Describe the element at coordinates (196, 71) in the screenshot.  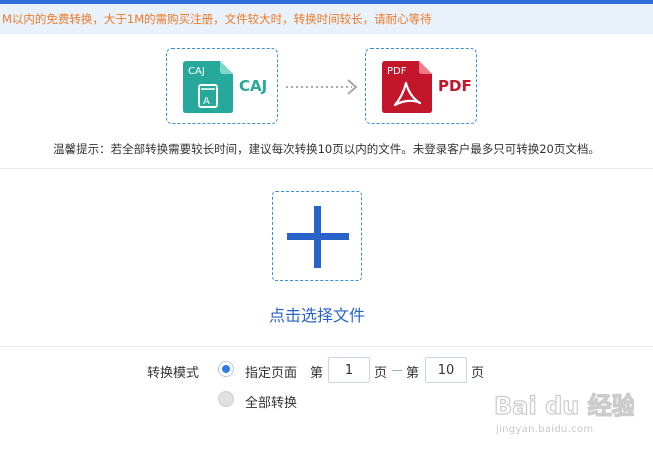
I see `svg-text: CAJ` at that location.